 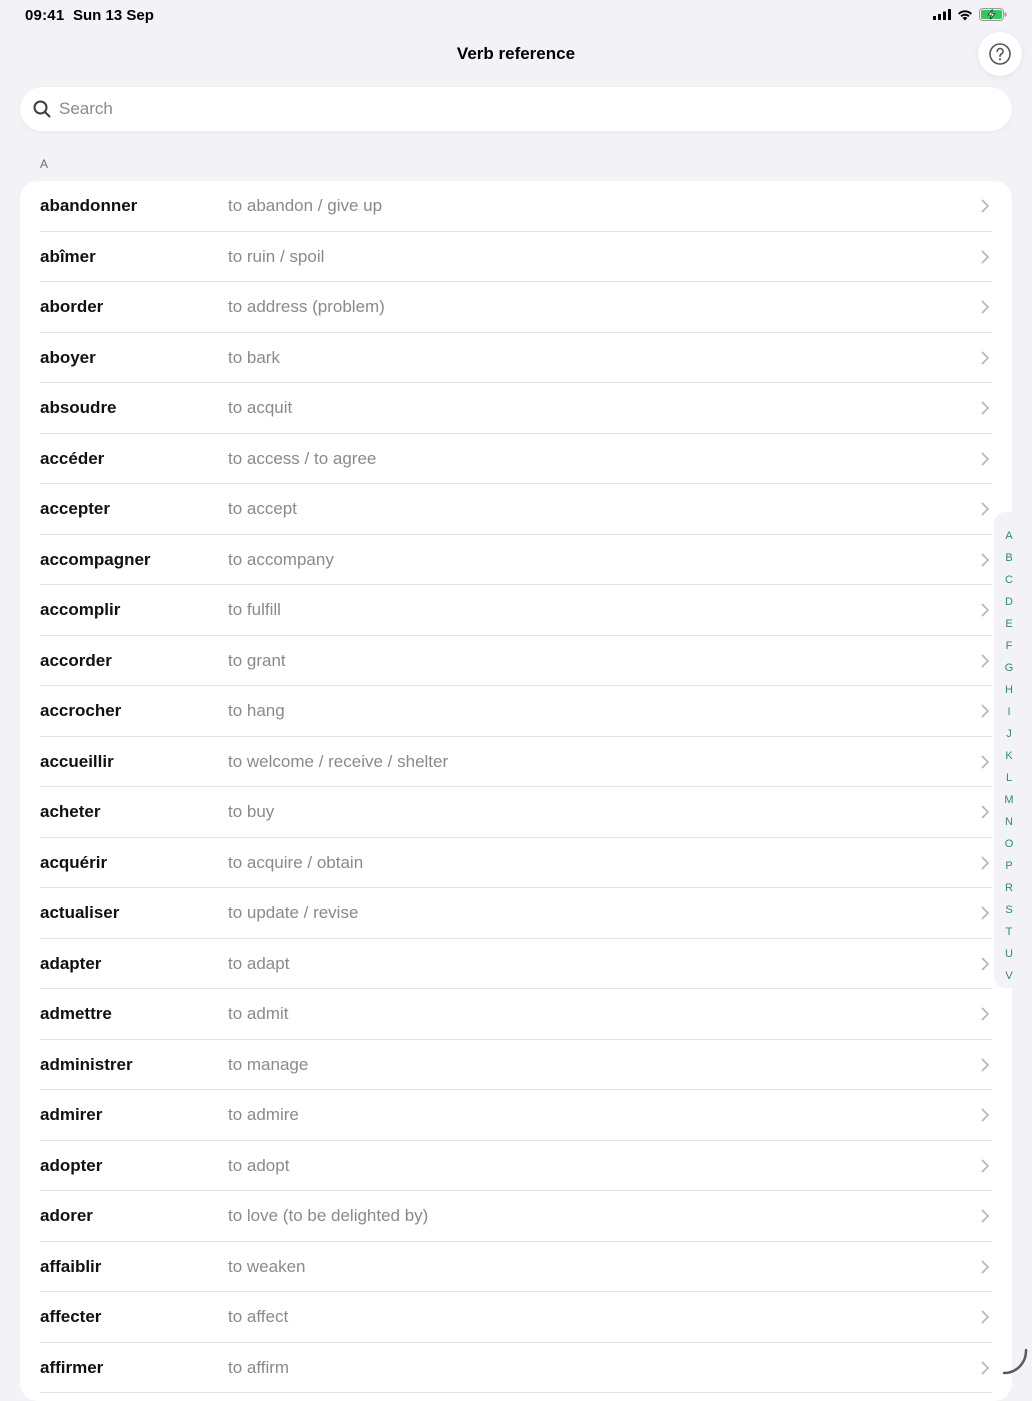 I want to click on verb-row: accorder to grant, so click(x=516, y=661).